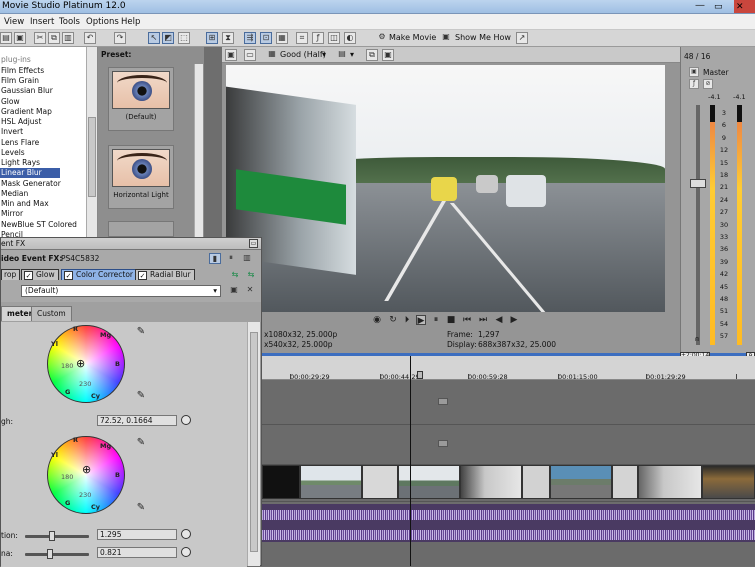  Describe the element at coordinates (186, 420) in the screenshot. I see `animate-keyframe-icon` at that location.